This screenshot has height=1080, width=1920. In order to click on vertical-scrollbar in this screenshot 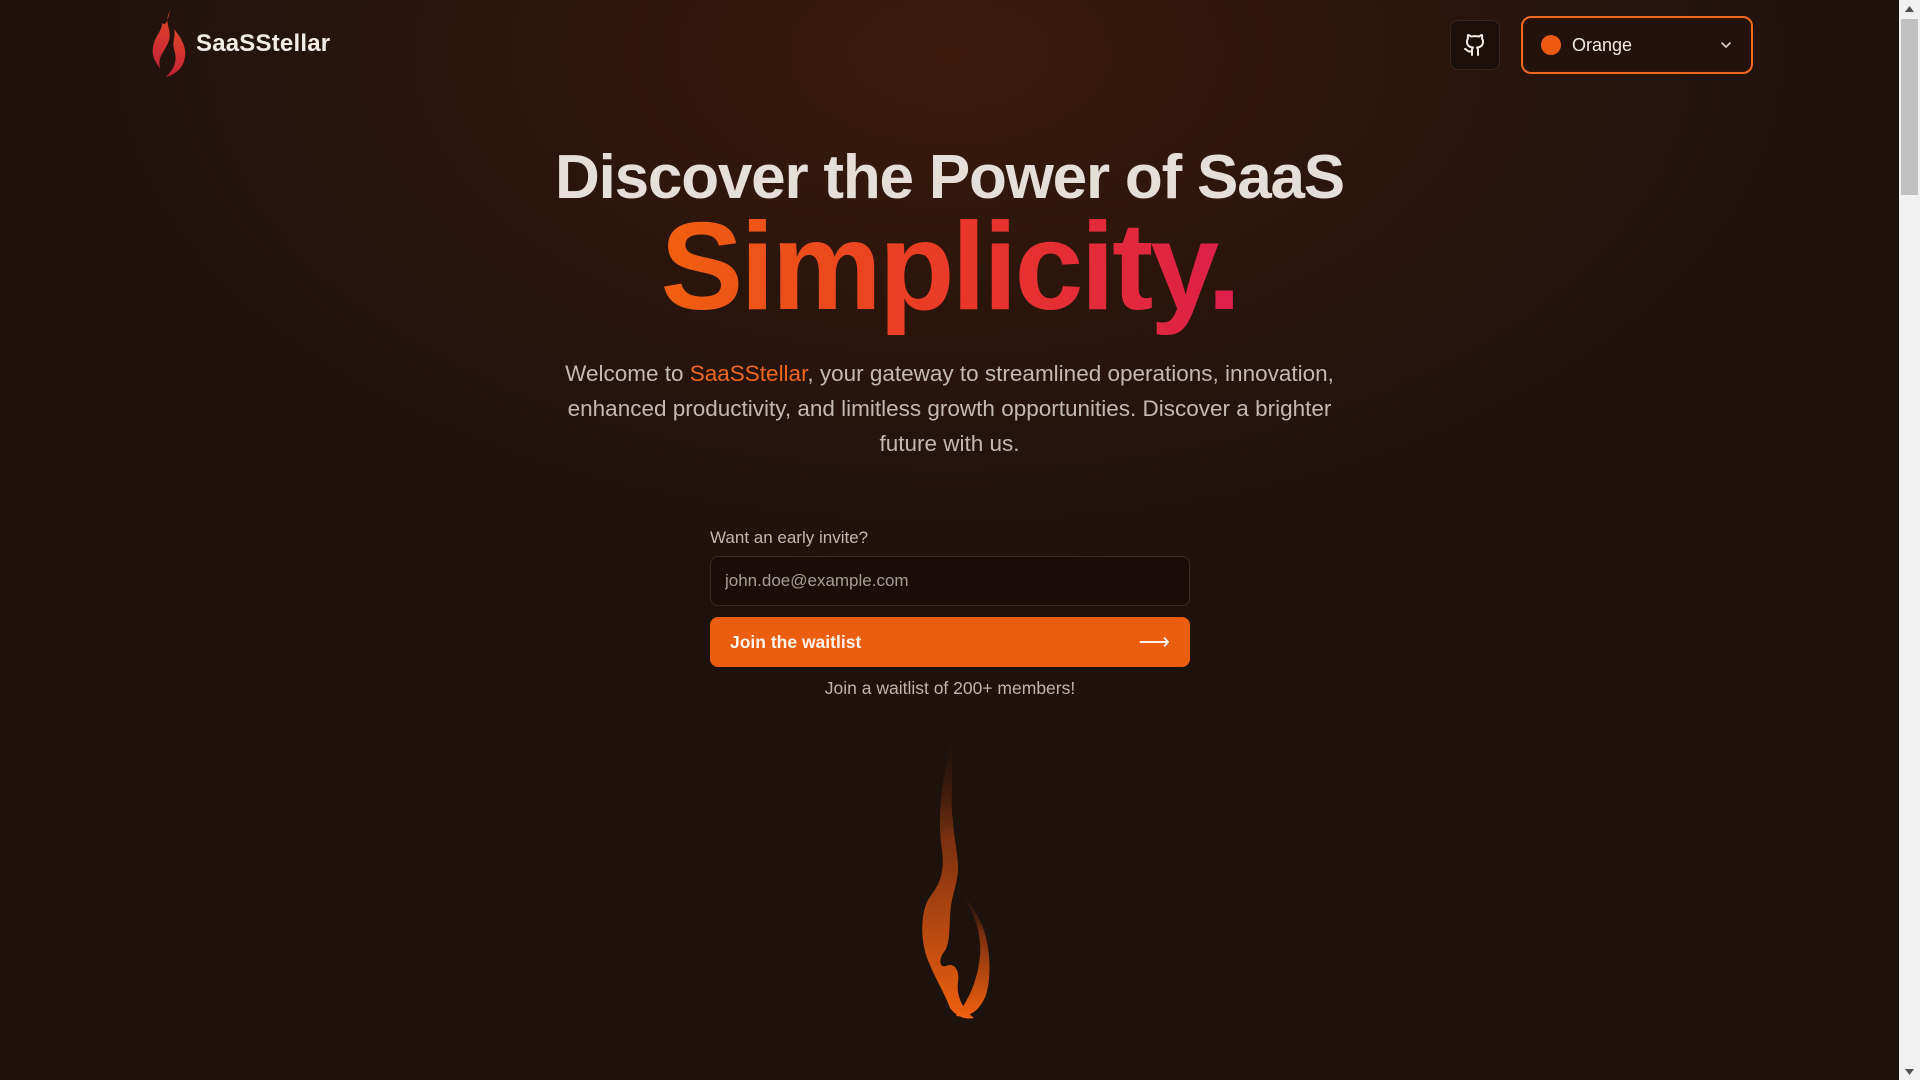, I will do `click(1909, 540)`.